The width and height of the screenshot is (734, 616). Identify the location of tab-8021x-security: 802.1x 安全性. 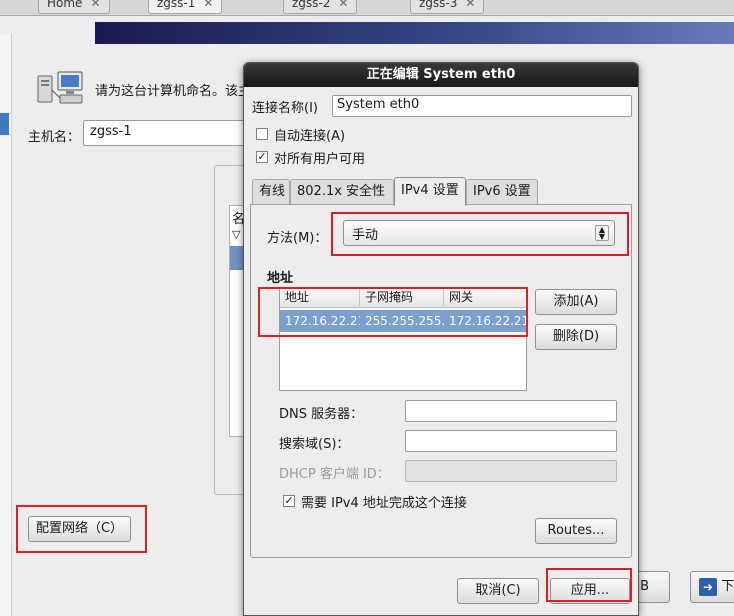
(342, 192).